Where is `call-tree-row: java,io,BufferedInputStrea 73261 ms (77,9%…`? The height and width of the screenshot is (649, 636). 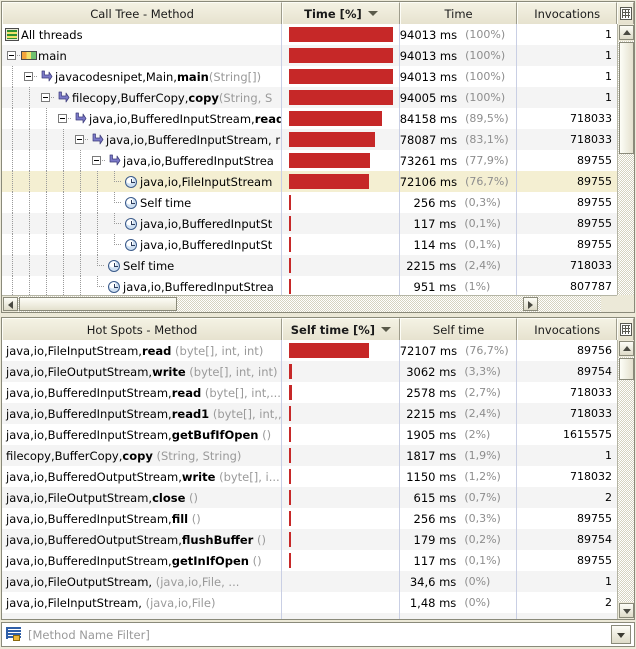
call-tree-row: java,io,BufferedInputStrea 73261 ms (77,9%… is located at coordinates (309, 160).